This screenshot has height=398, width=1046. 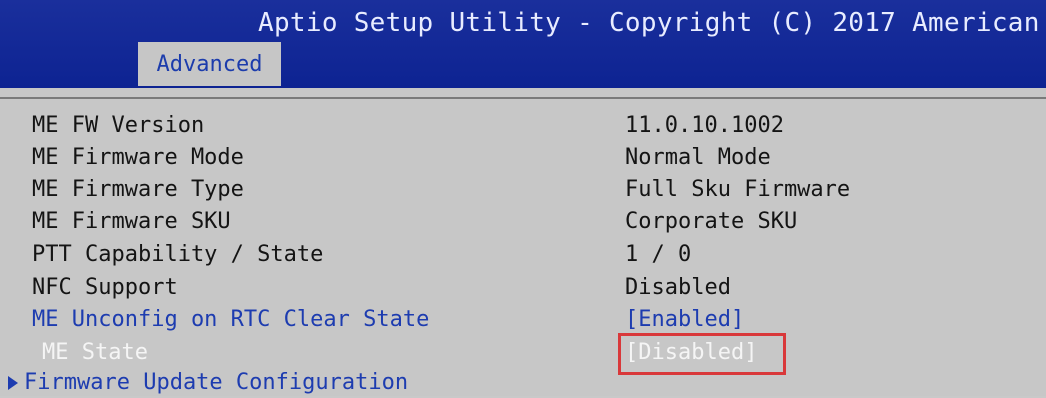 What do you see at coordinates (523, 222) in the screenshot?
I see `row-me-firmware-sku: ME Firmware SKU Corporate SKU` at bounding box center [523, 222].